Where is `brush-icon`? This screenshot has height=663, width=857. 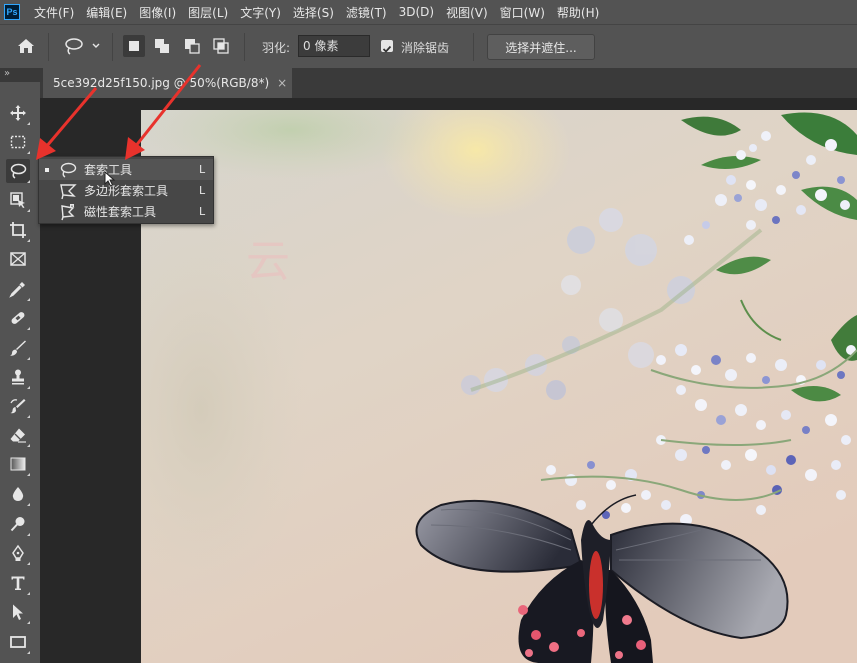
brush-icon is located at coordinates (18, 348).